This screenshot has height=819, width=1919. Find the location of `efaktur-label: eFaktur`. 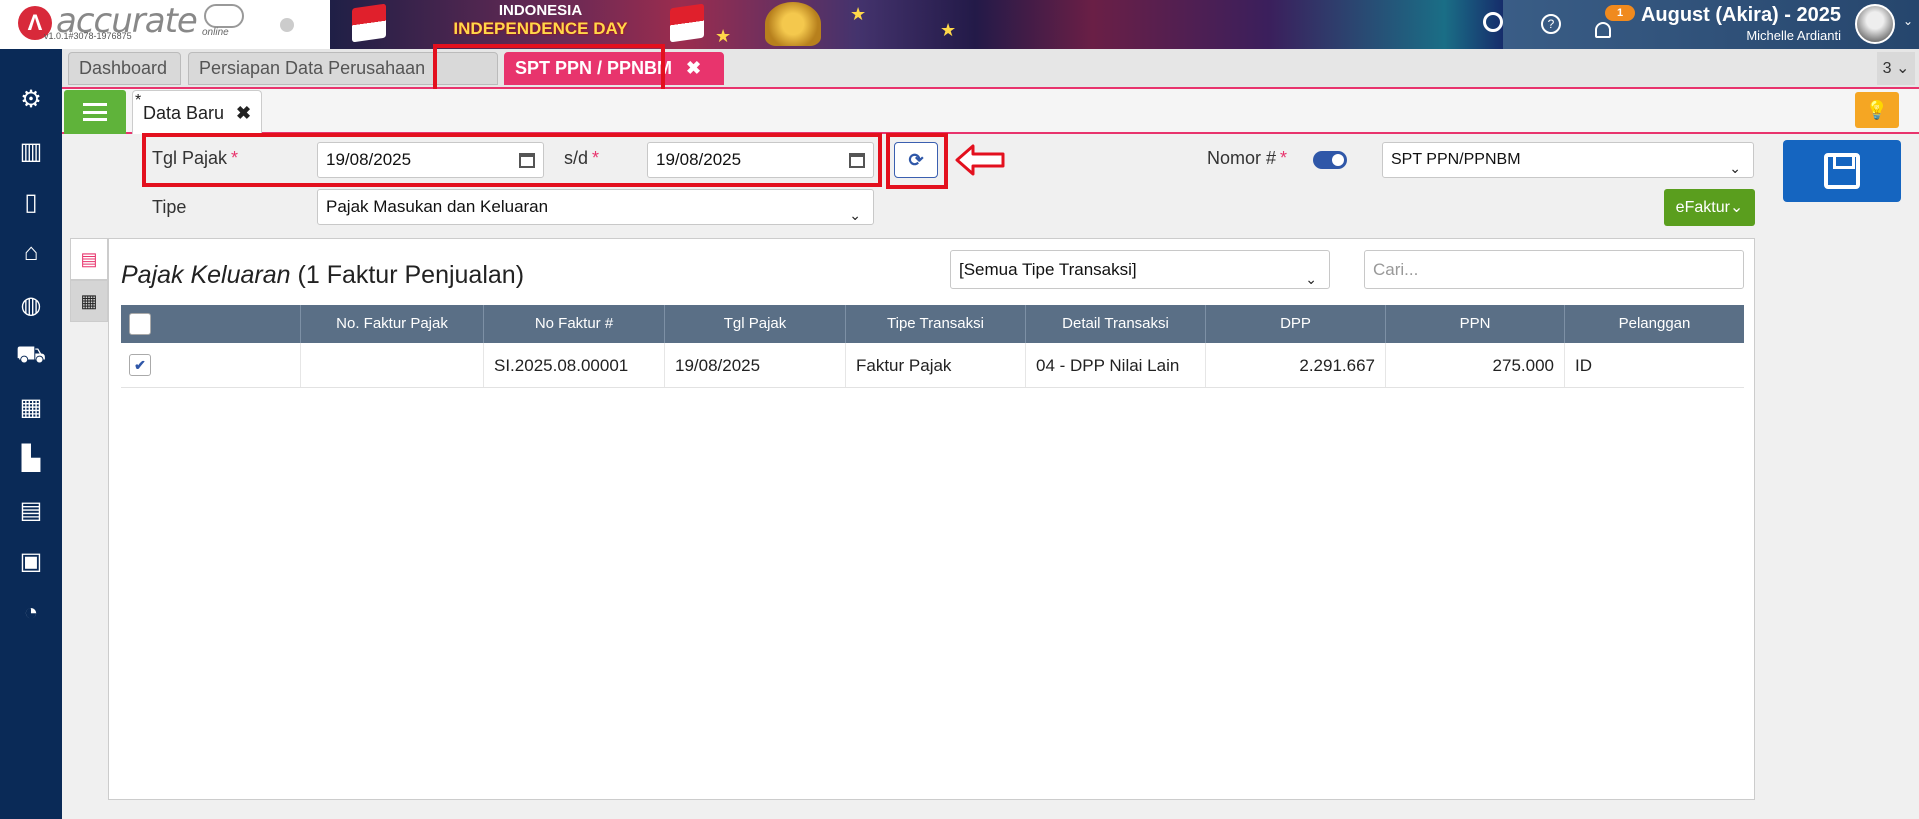

efaktur-label: eFaktur is located at coordinates (1702, 207).